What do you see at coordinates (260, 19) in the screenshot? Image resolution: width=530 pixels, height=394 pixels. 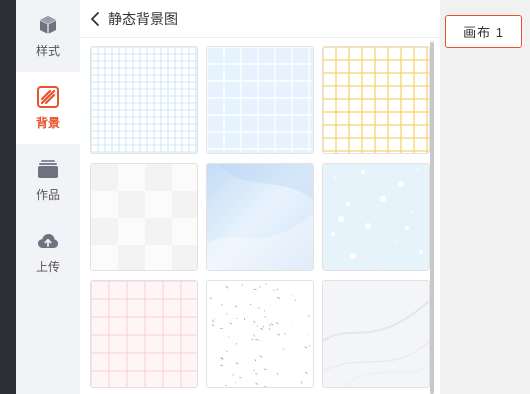 I see `panel-header: 静态背景图` at bounding box center [260, 19].